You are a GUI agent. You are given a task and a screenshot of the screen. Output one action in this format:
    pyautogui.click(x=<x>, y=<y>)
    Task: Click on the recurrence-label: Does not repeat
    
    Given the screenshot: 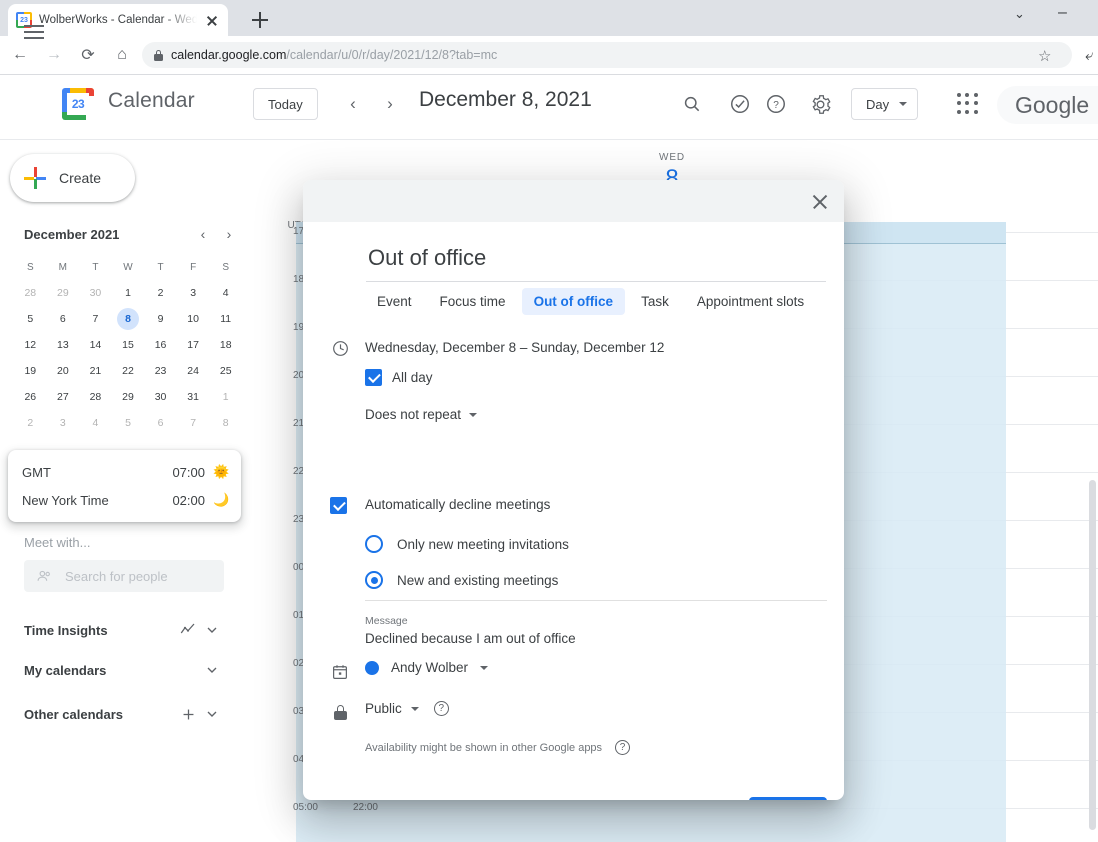 What is the action you would take?
    pyautogui.click(x=413, y=414)
    